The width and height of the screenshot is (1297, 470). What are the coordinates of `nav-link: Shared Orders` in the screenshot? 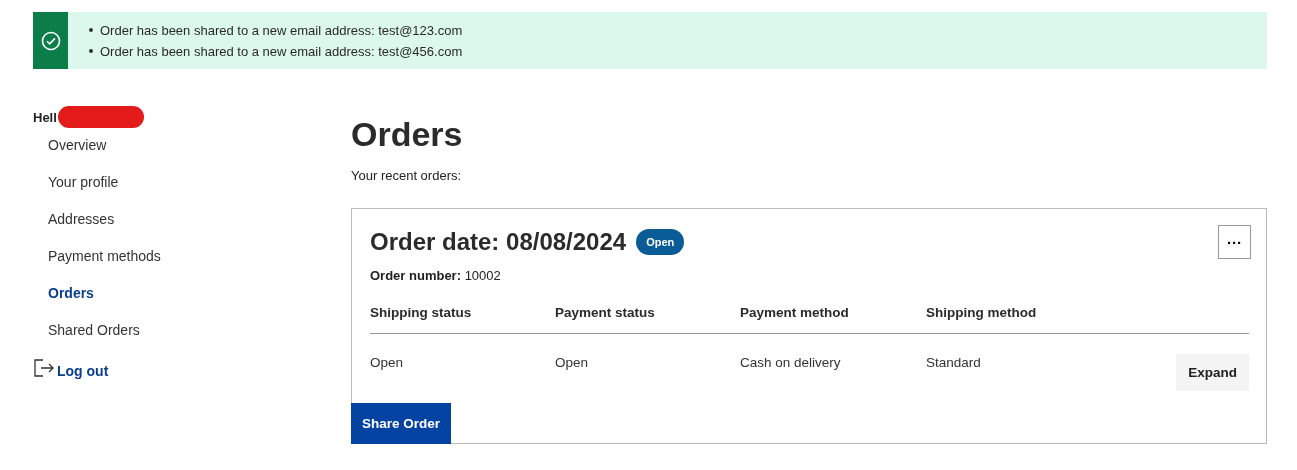 It's located at (94, 330).